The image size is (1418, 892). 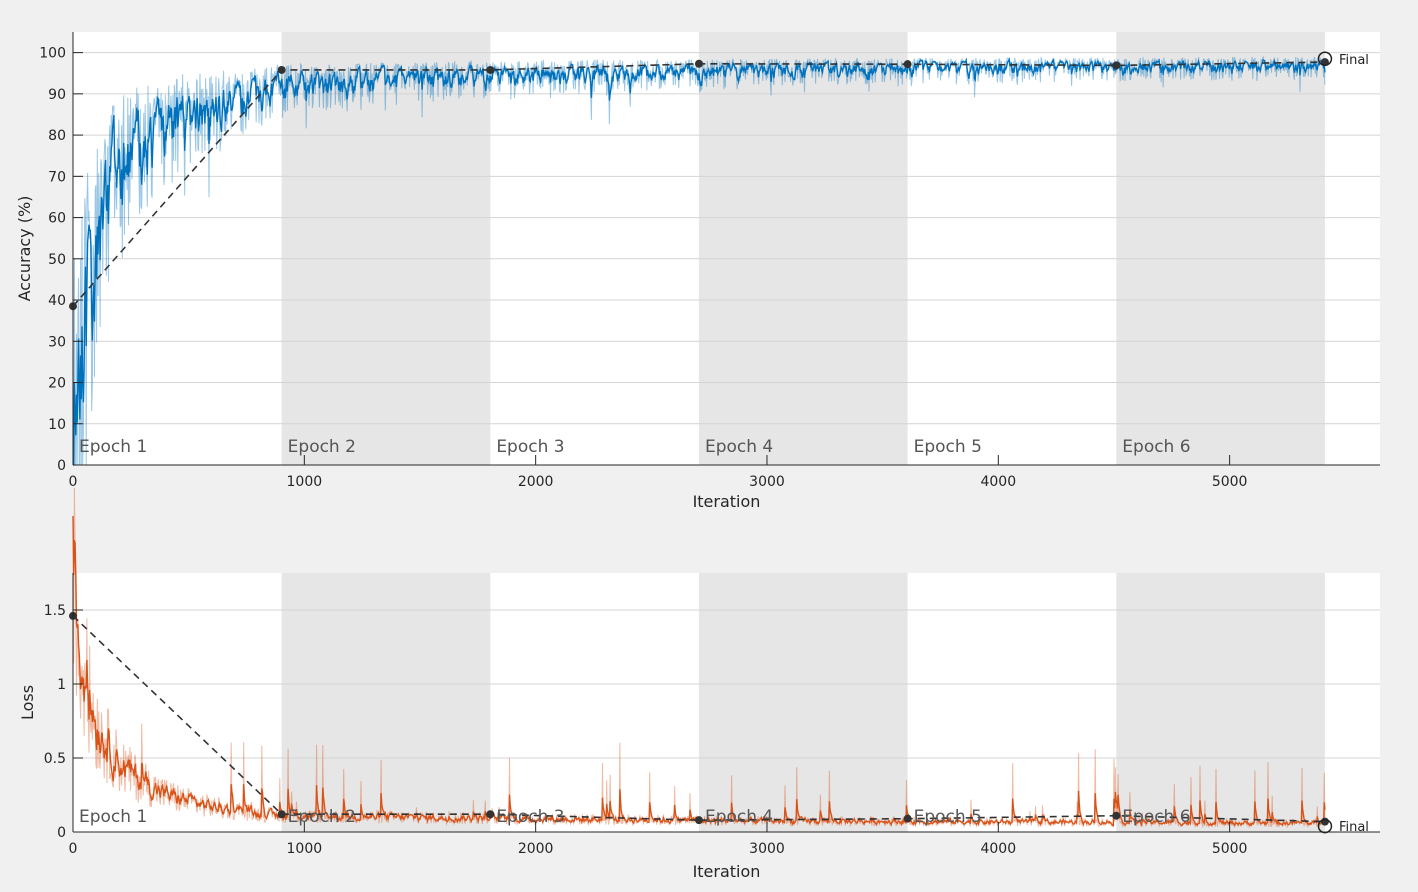 What do you see at coordinates (57, 384) in the screenshot?
I see `accuracy-y-tick-label: 20` at bounding box center [57, 384].